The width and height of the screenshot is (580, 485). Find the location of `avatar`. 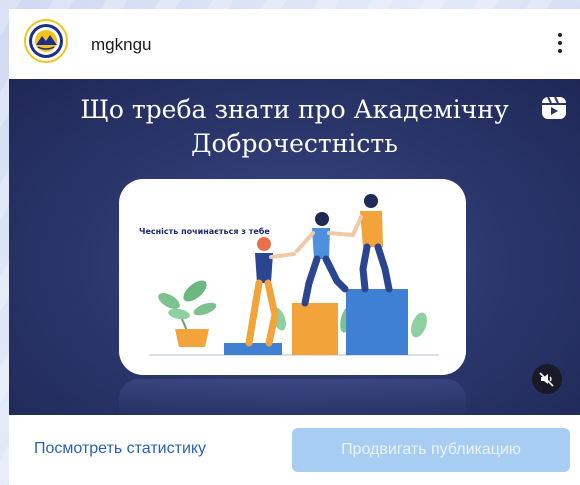

avatar is located at coordinates (46, 41).